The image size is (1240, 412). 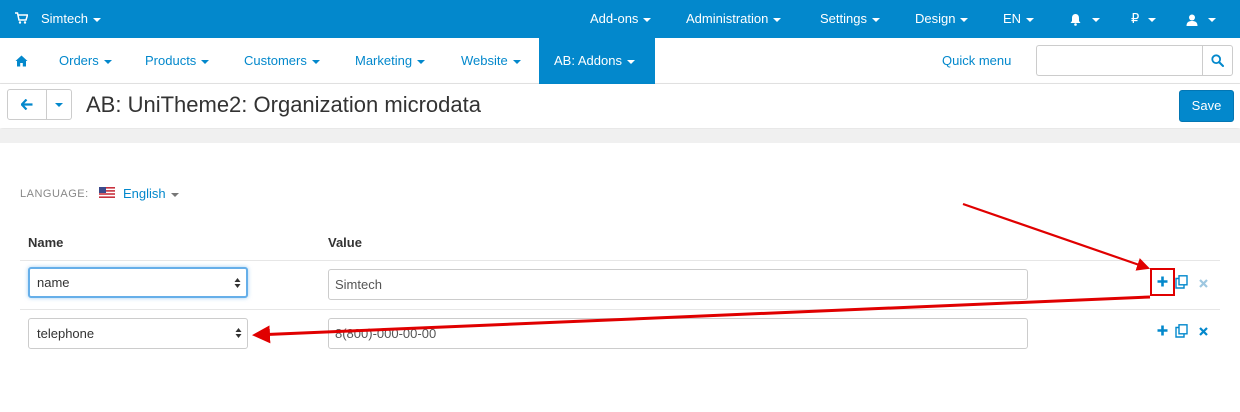 I want to click on bell-icon, so click(x=1075, y=20).